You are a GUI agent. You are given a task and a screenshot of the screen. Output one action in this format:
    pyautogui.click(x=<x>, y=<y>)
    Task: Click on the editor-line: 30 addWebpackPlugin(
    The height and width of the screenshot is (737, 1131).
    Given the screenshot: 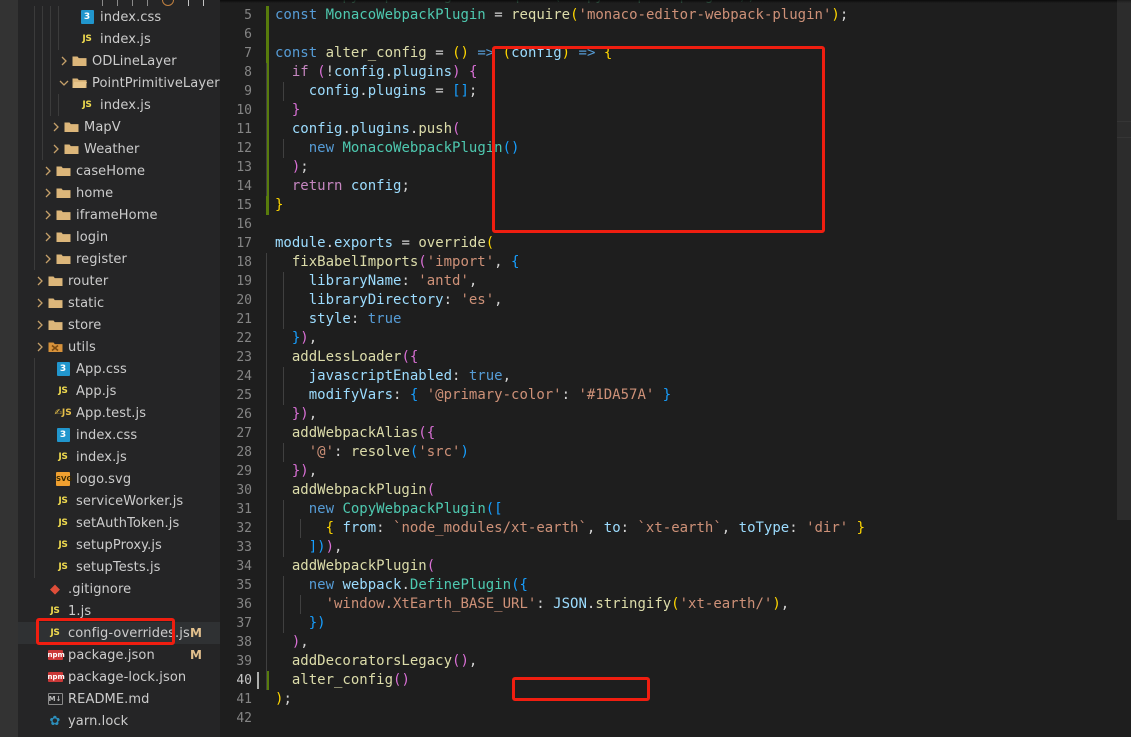 What is the action you would take?
    pyautogui.click(x=675, y=490)
    